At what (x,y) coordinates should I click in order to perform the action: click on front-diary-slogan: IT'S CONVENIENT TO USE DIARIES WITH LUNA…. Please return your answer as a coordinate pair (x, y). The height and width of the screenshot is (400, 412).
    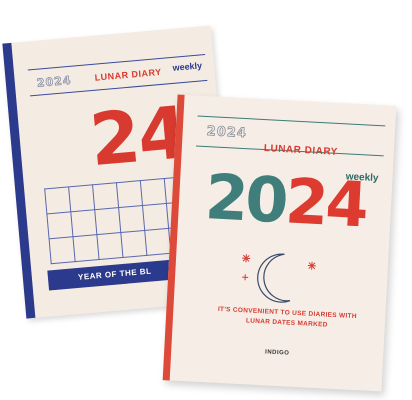
    Looking at the image, I should click on (287, 318).